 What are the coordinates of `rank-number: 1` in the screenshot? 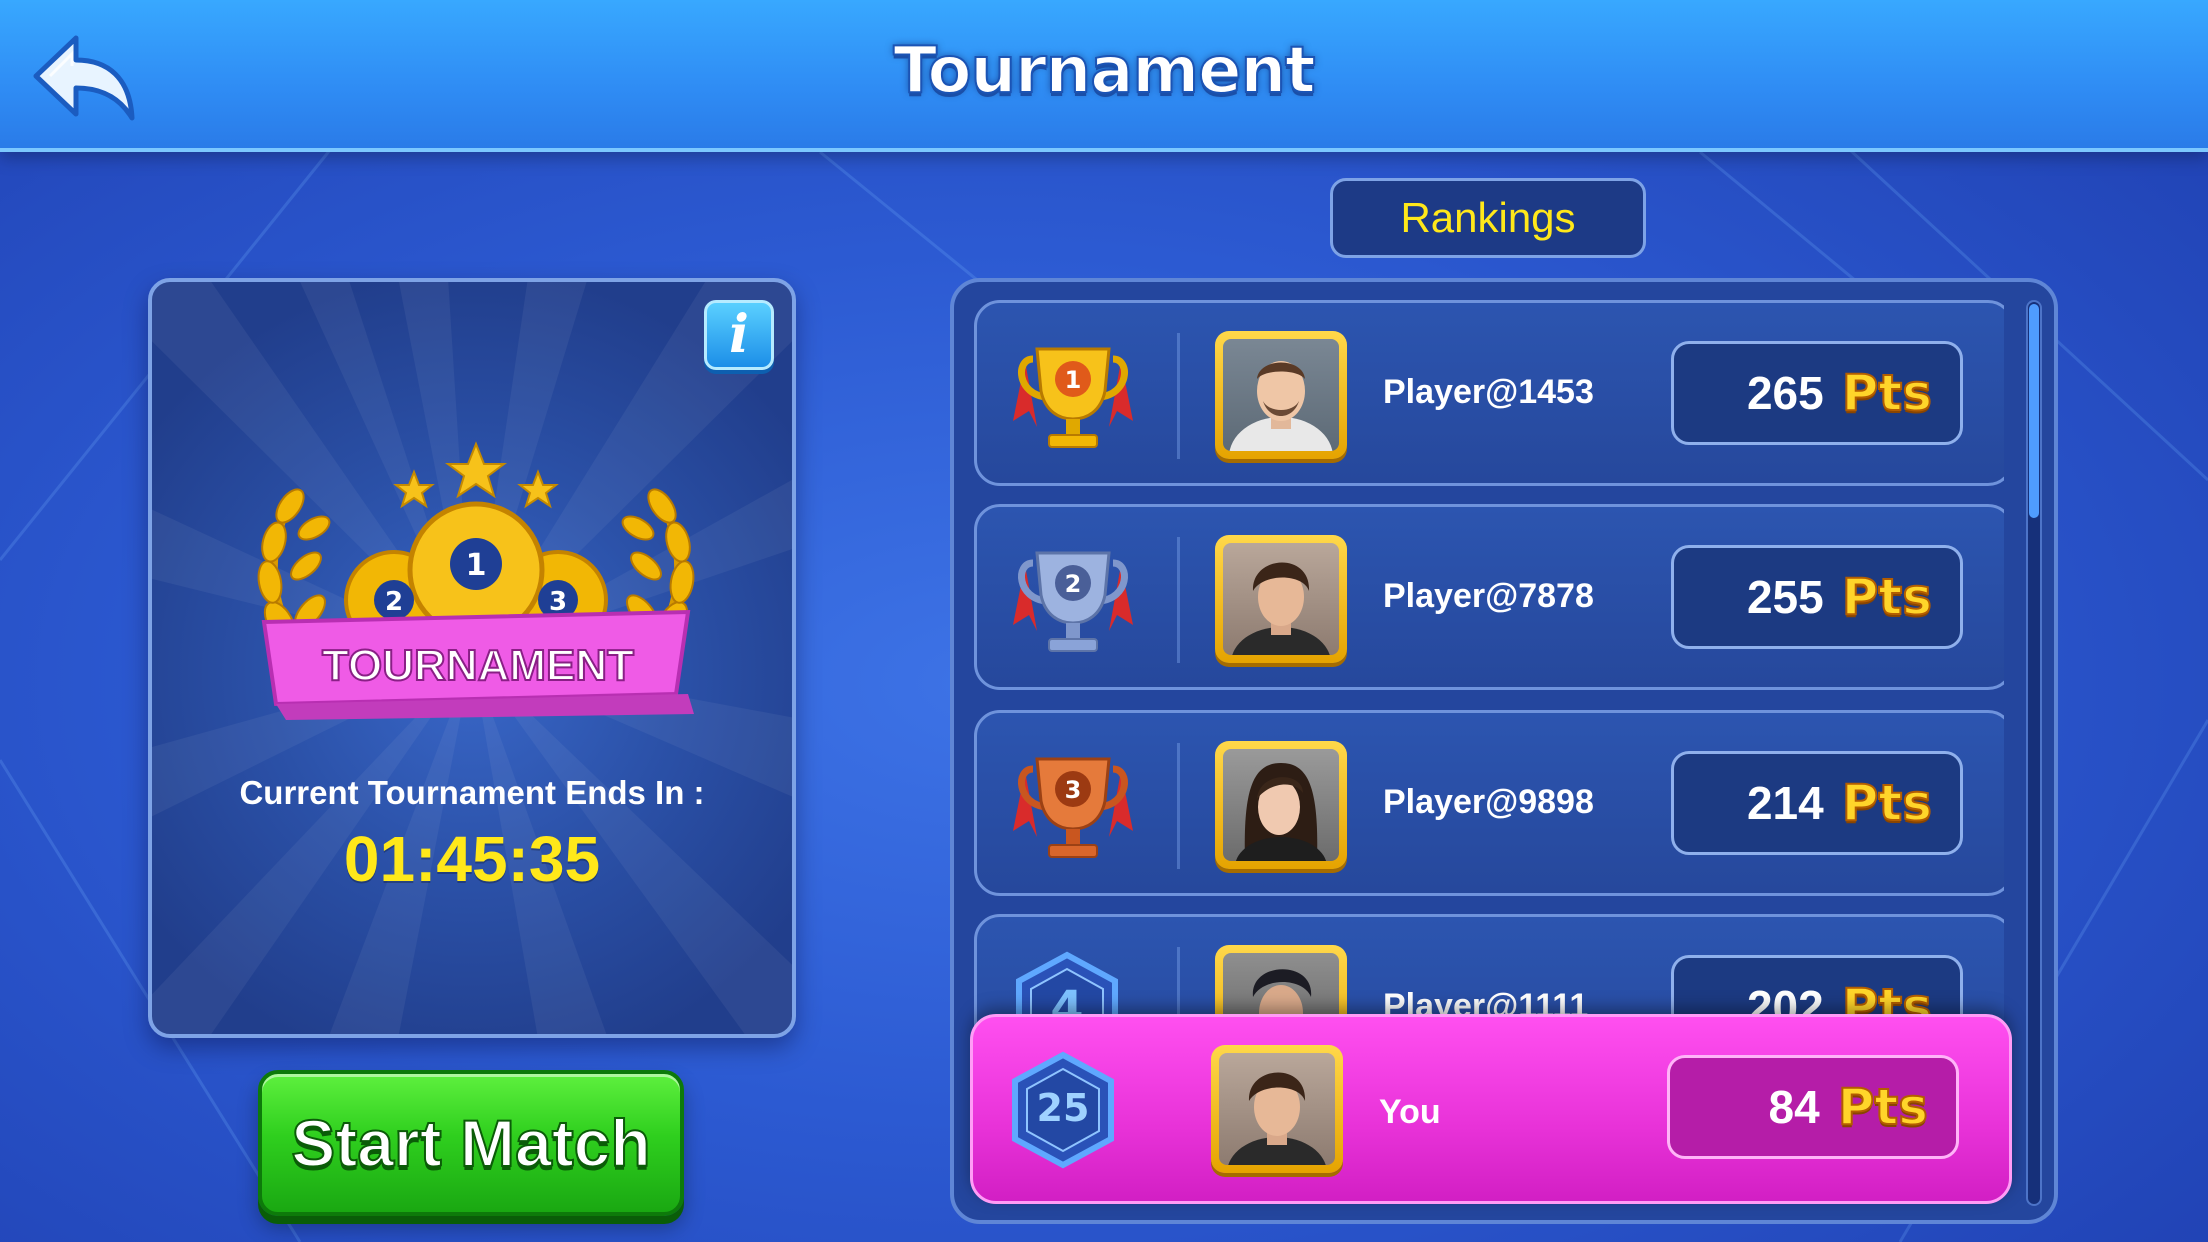 It's located at (1073, 380).